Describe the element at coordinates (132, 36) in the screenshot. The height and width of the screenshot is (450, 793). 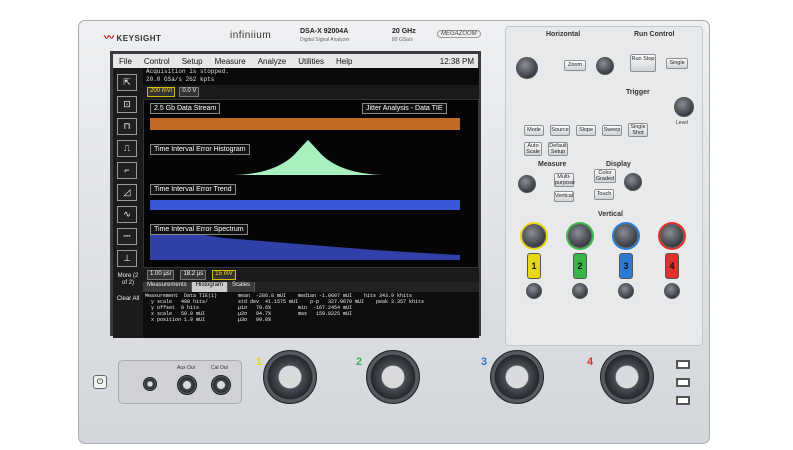
I see `brand-logo: 〰 KEYSIGHT` at that location.